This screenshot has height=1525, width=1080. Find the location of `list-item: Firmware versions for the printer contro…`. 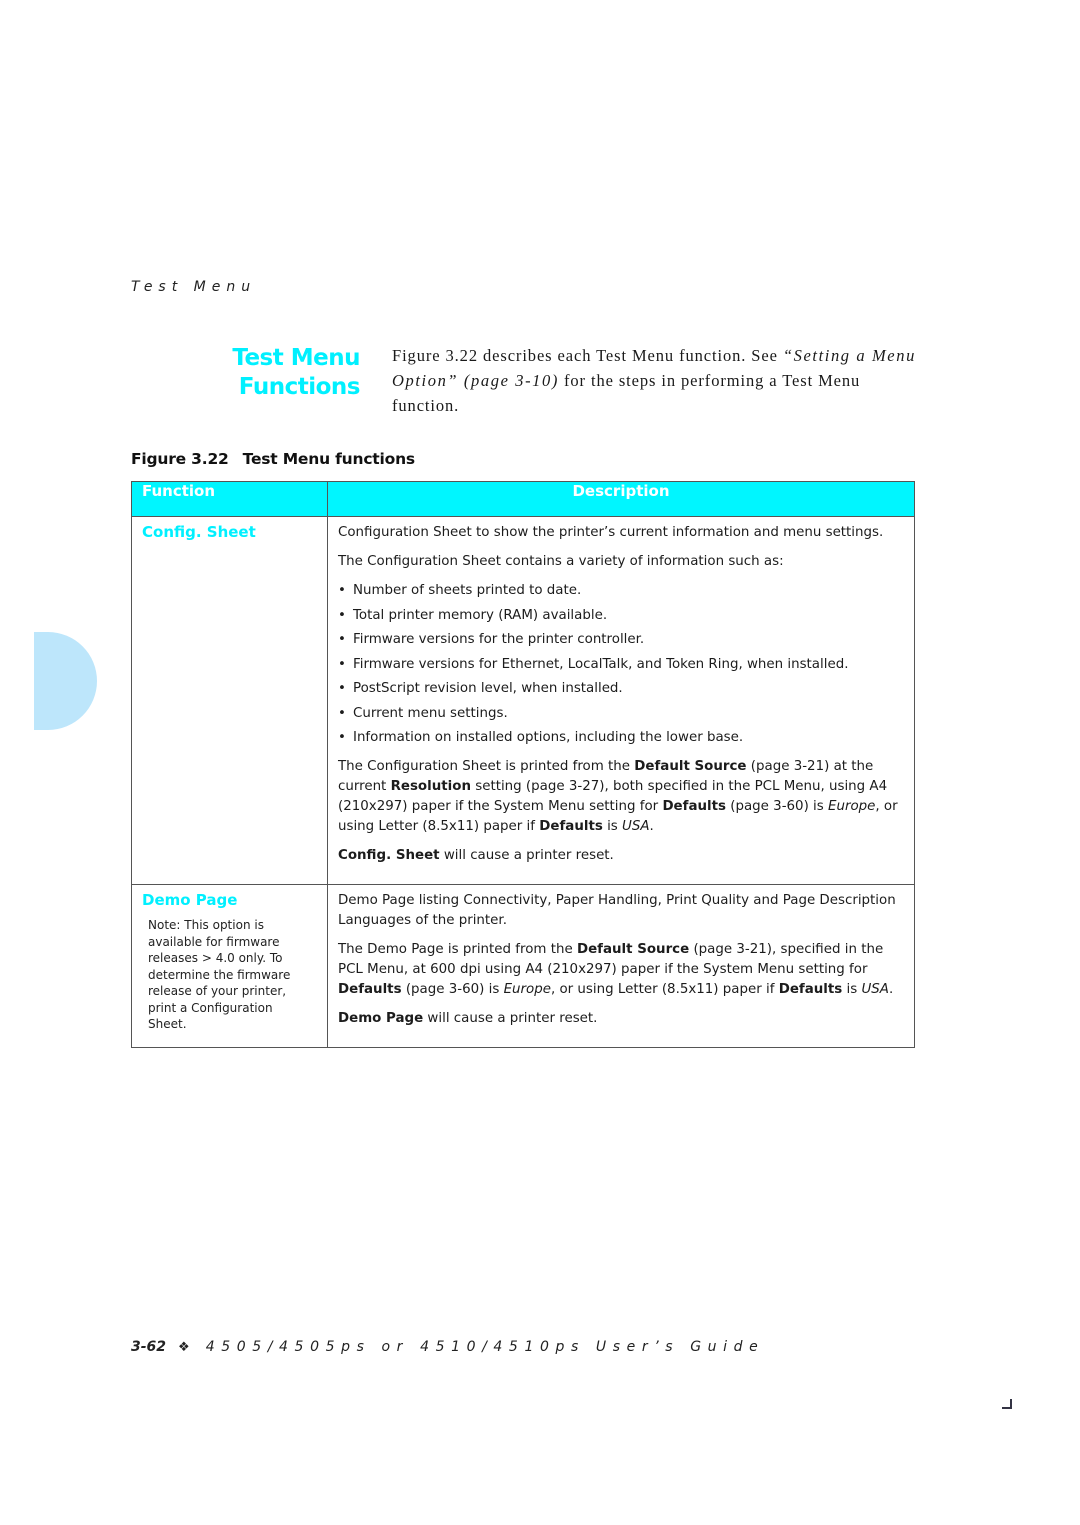

list-item: Firmware versions for the printer contro… is located at coordinates (621, 640).